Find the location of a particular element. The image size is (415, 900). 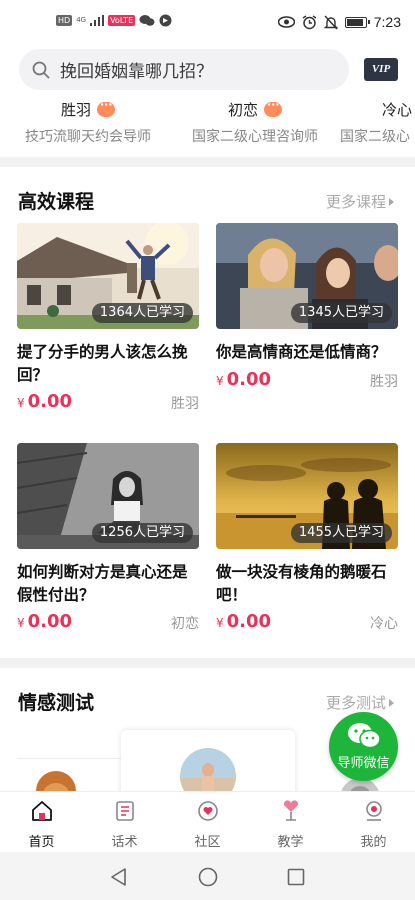

hd-badge: HD is located at coordinates (64, 20).